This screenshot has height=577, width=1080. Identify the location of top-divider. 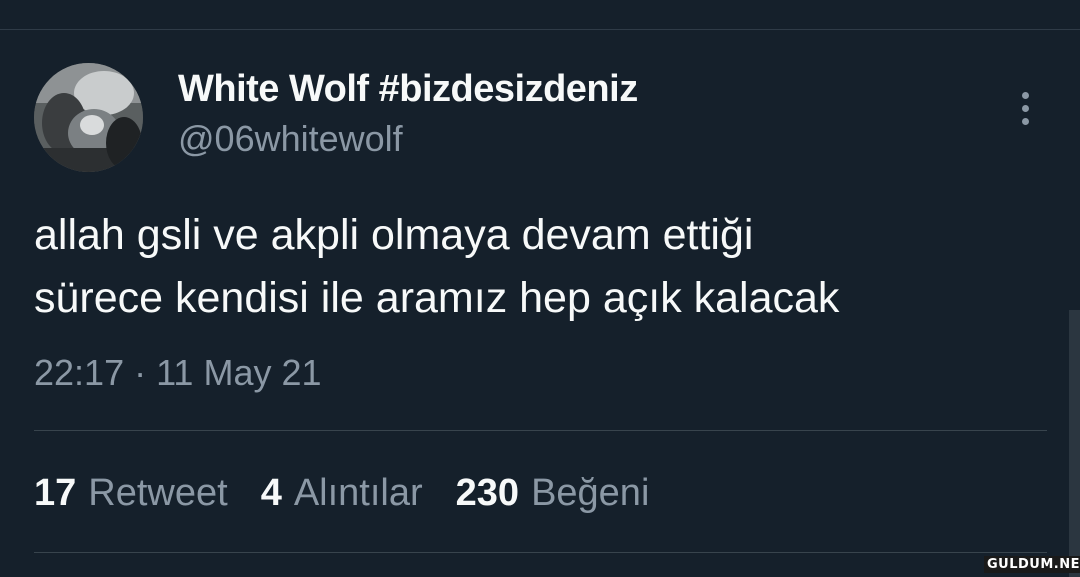
(540, 29).